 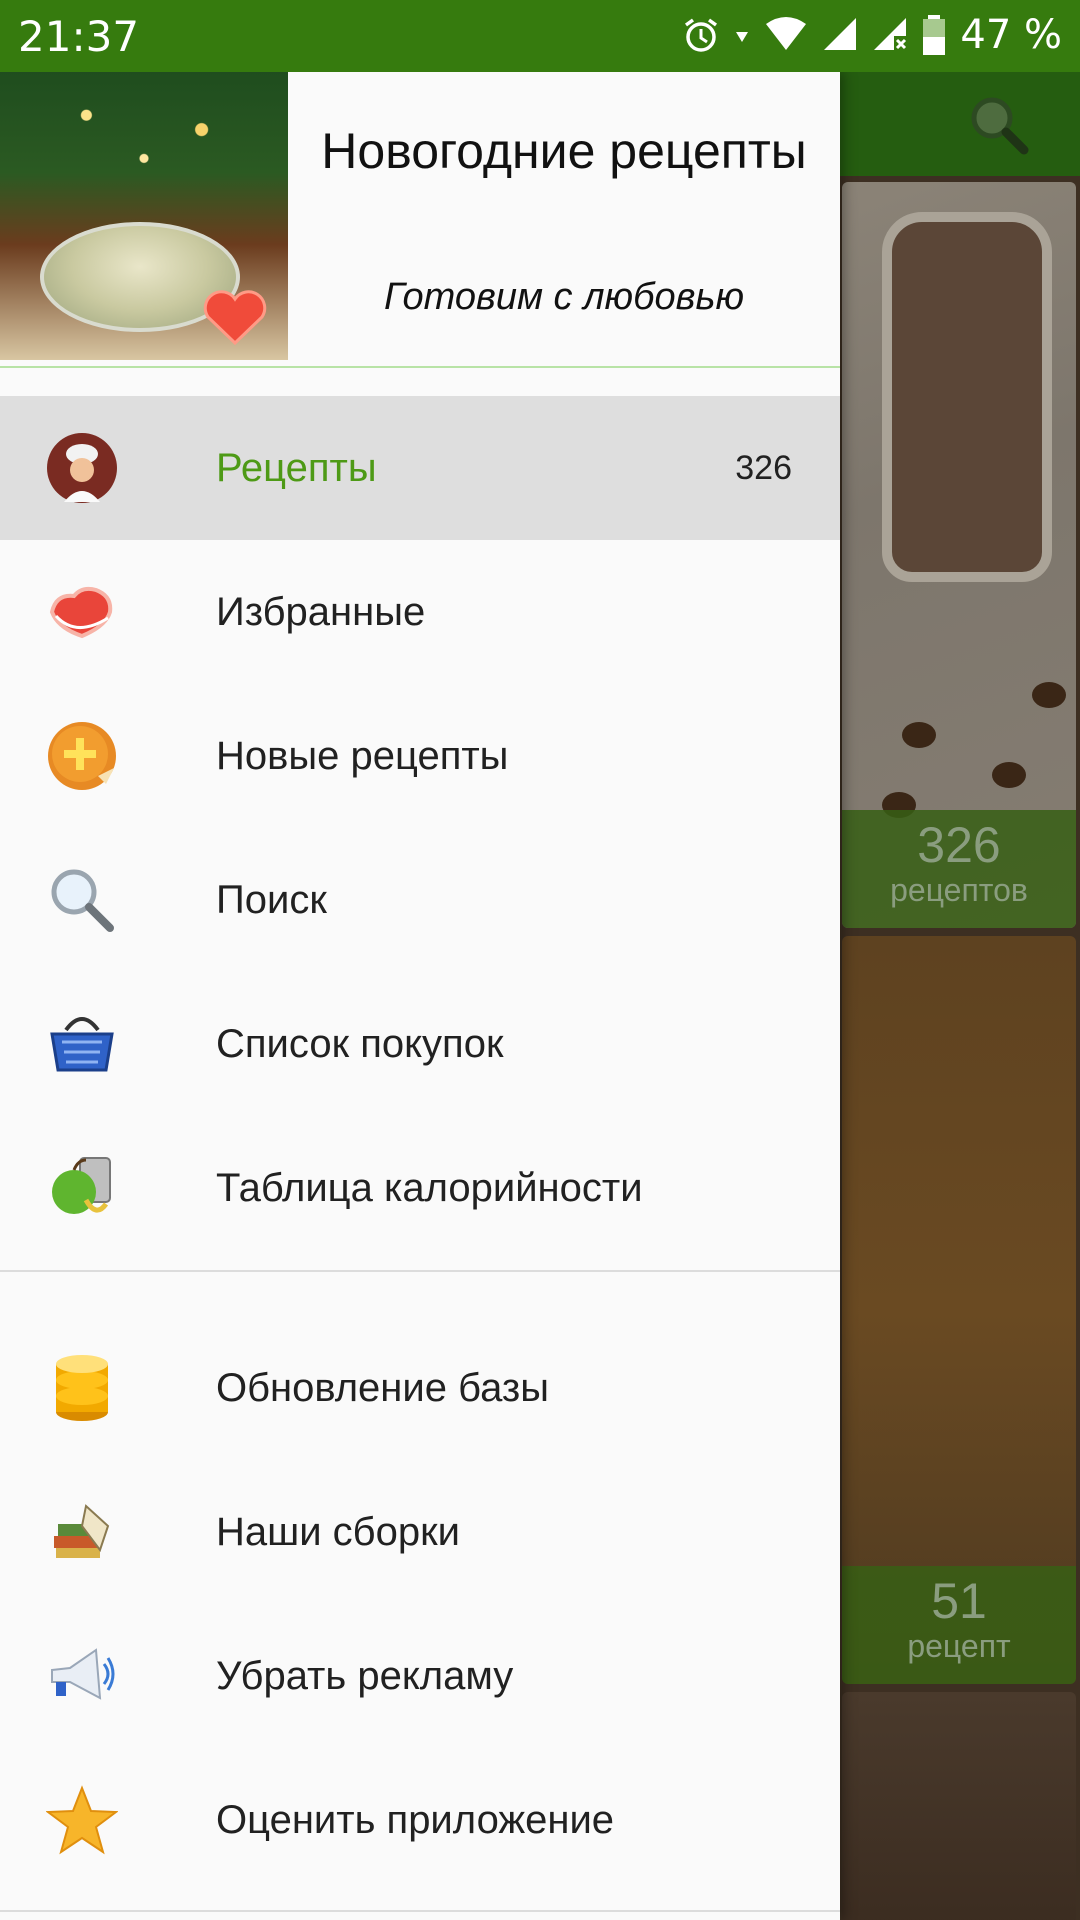 I want to click on signal-icon, so click(x=840, y=34).